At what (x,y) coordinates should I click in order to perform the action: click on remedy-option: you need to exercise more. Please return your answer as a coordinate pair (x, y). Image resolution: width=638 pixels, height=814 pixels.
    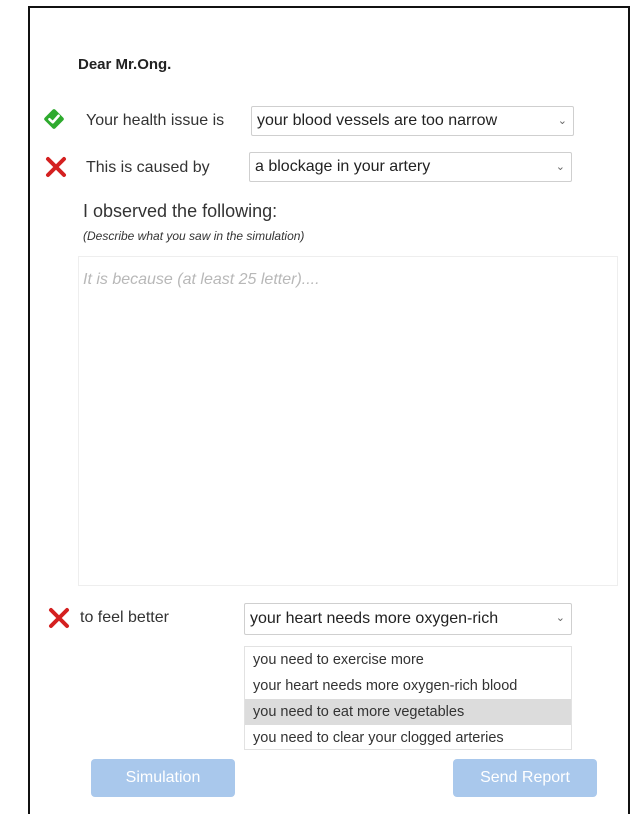
    Looking at the image, I should click on (408, 660).